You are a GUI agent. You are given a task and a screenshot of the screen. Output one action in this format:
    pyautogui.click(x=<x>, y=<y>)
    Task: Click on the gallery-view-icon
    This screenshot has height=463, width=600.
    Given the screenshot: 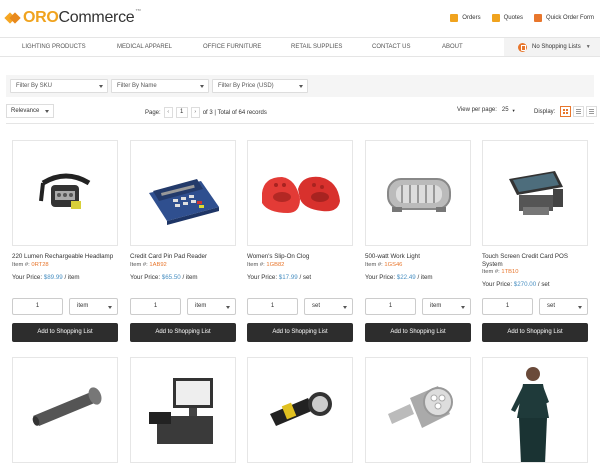 What is the action you would take?
    pyautogui.click(x=566, y=111)
    